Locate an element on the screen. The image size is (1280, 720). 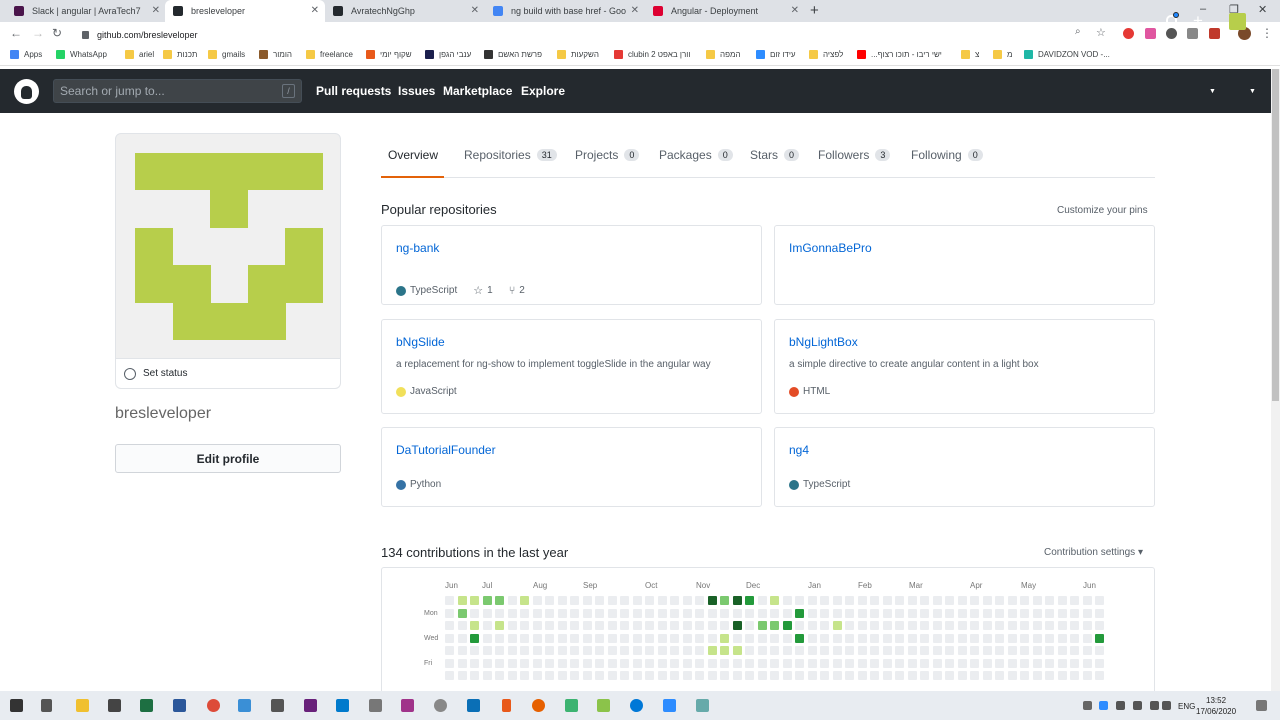
bookmark-item: מ is located at coordinates (1003, 54).